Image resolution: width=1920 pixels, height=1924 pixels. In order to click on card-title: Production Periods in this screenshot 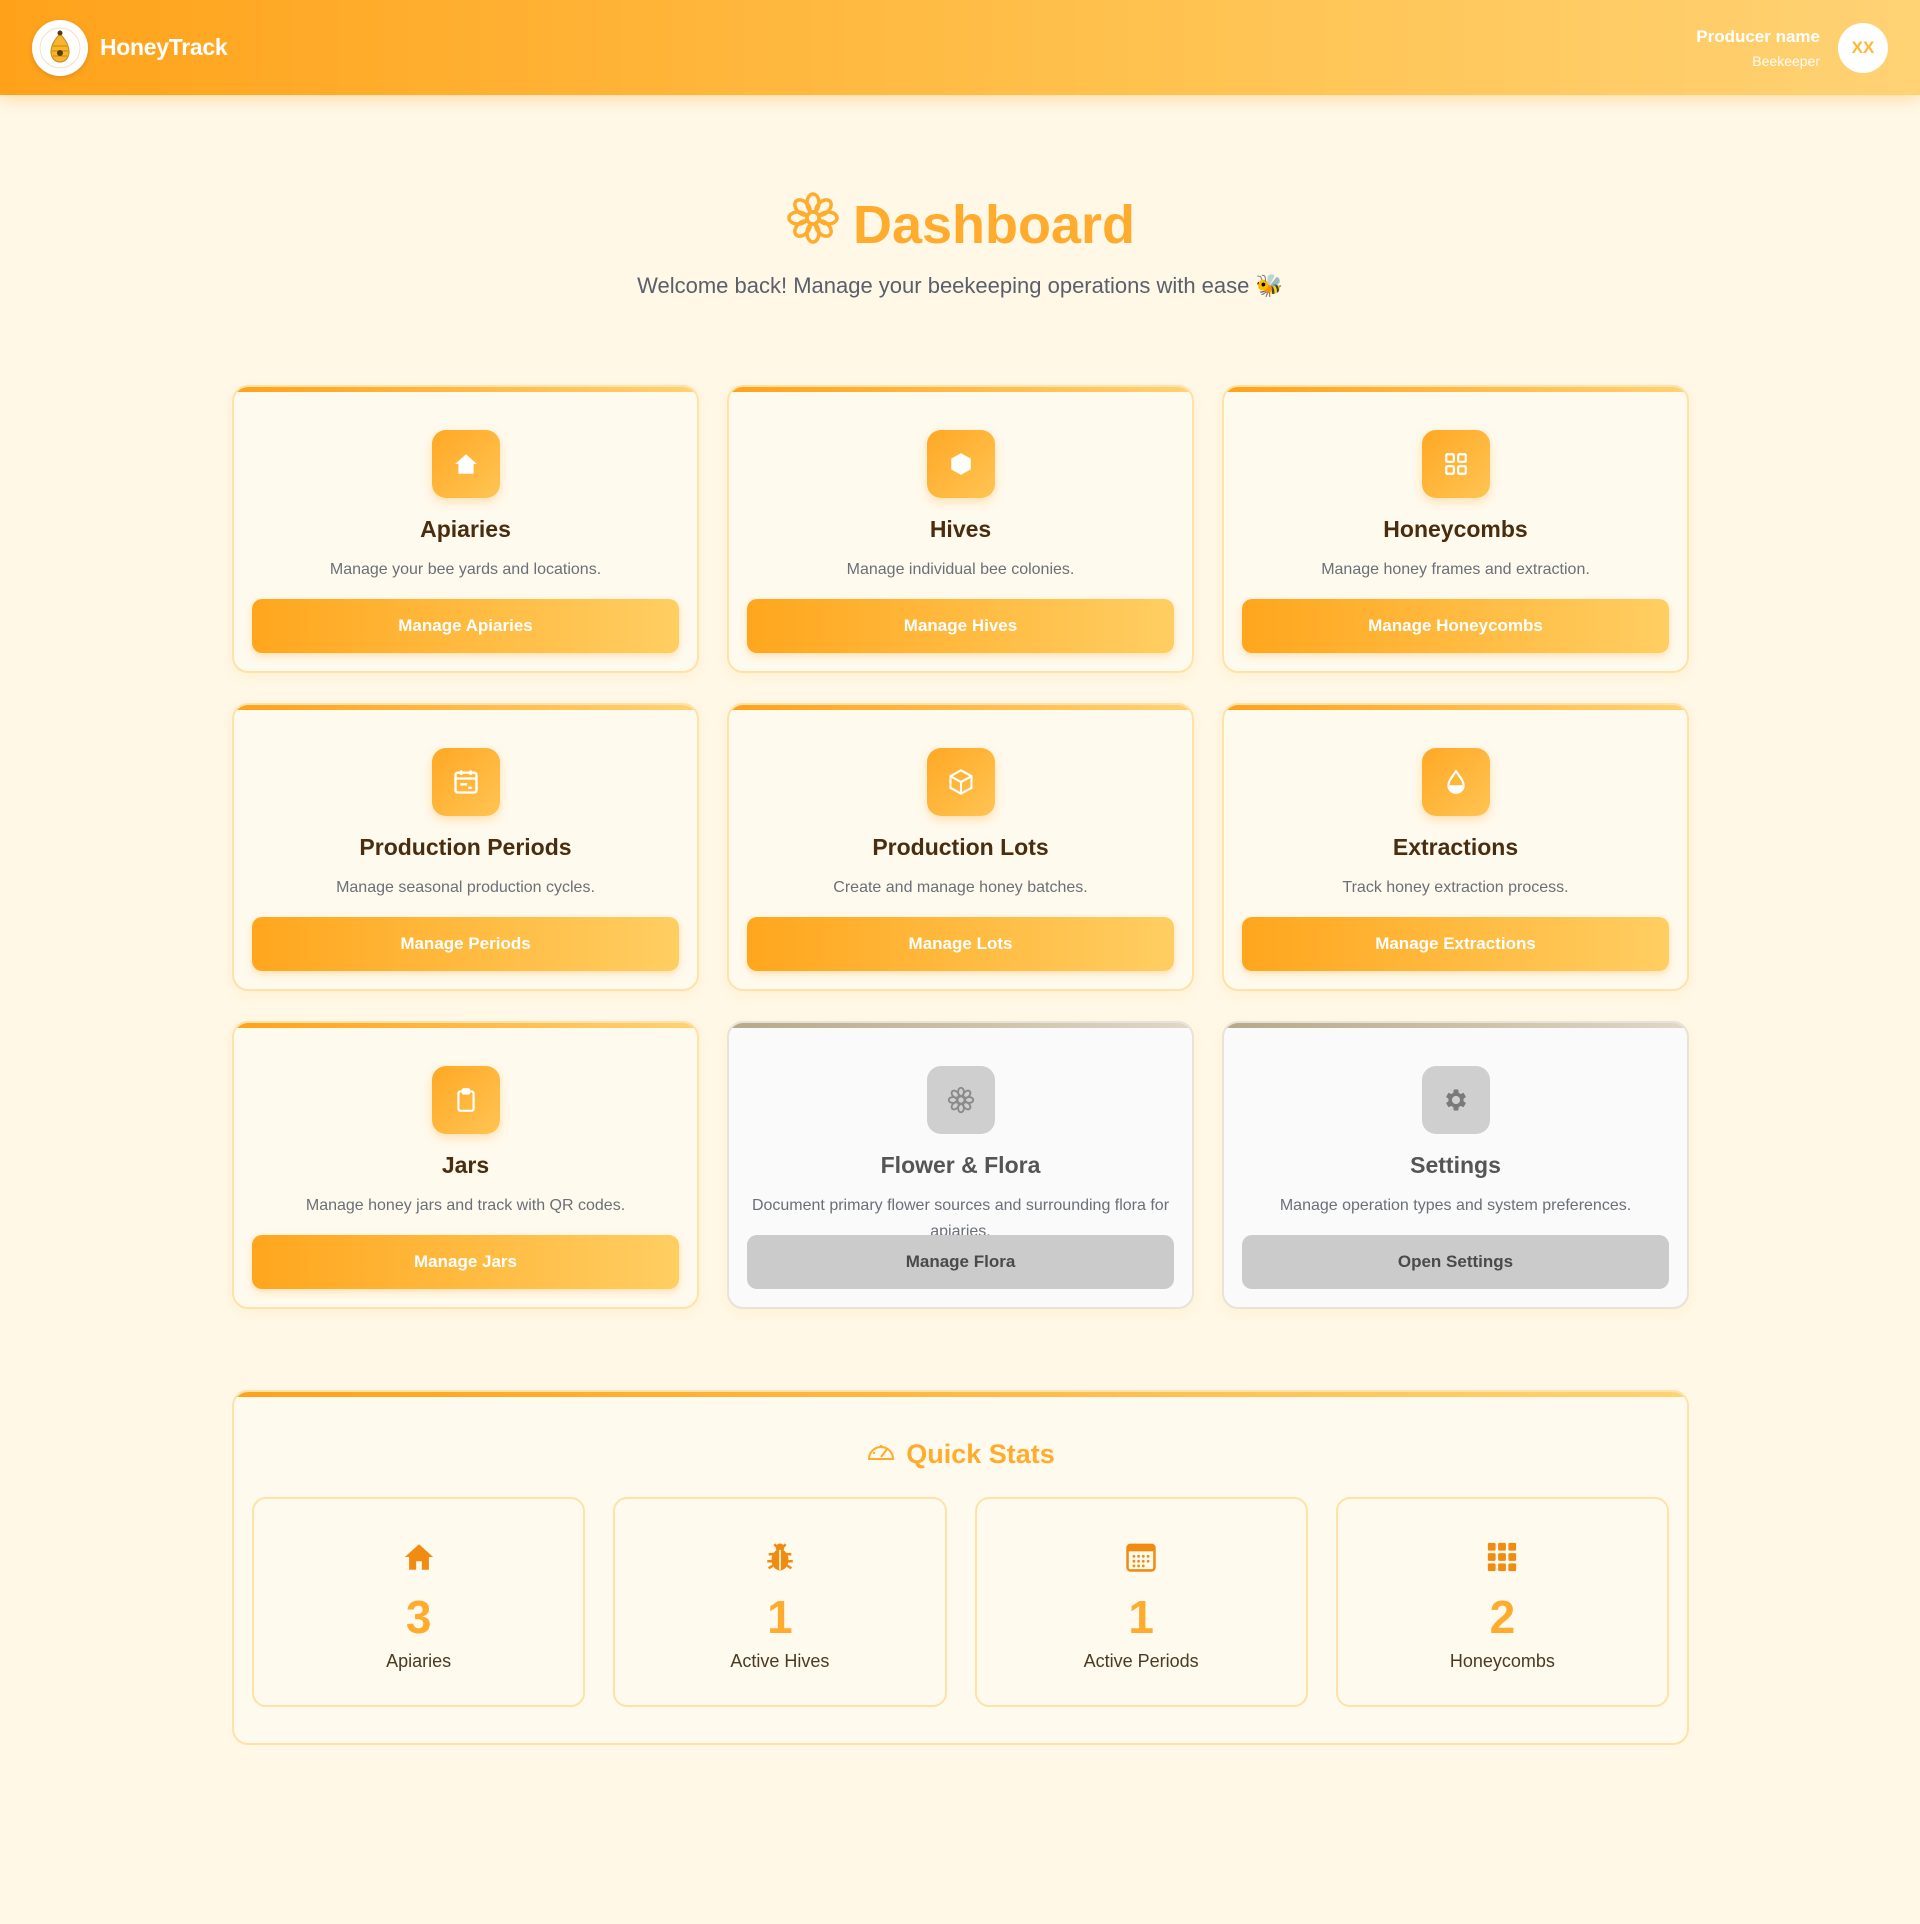, I will do `click(465, 847)`.